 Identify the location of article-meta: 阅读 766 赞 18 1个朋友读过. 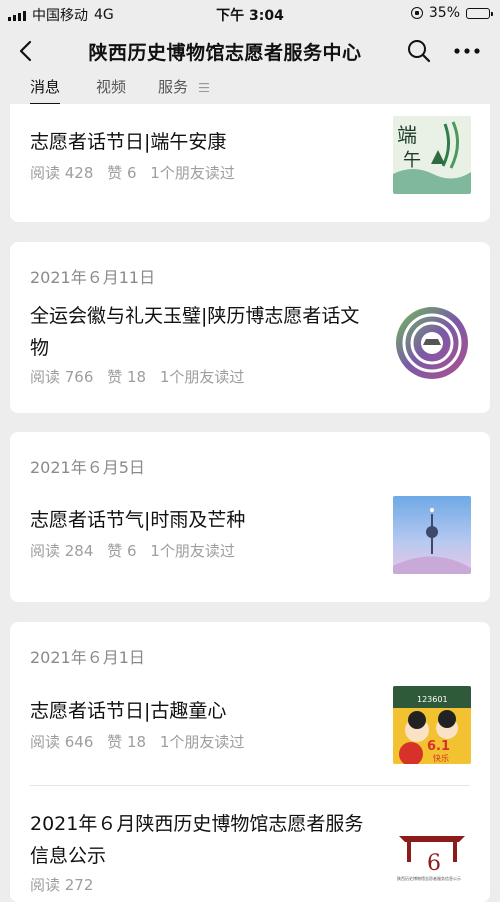
(137, 376).